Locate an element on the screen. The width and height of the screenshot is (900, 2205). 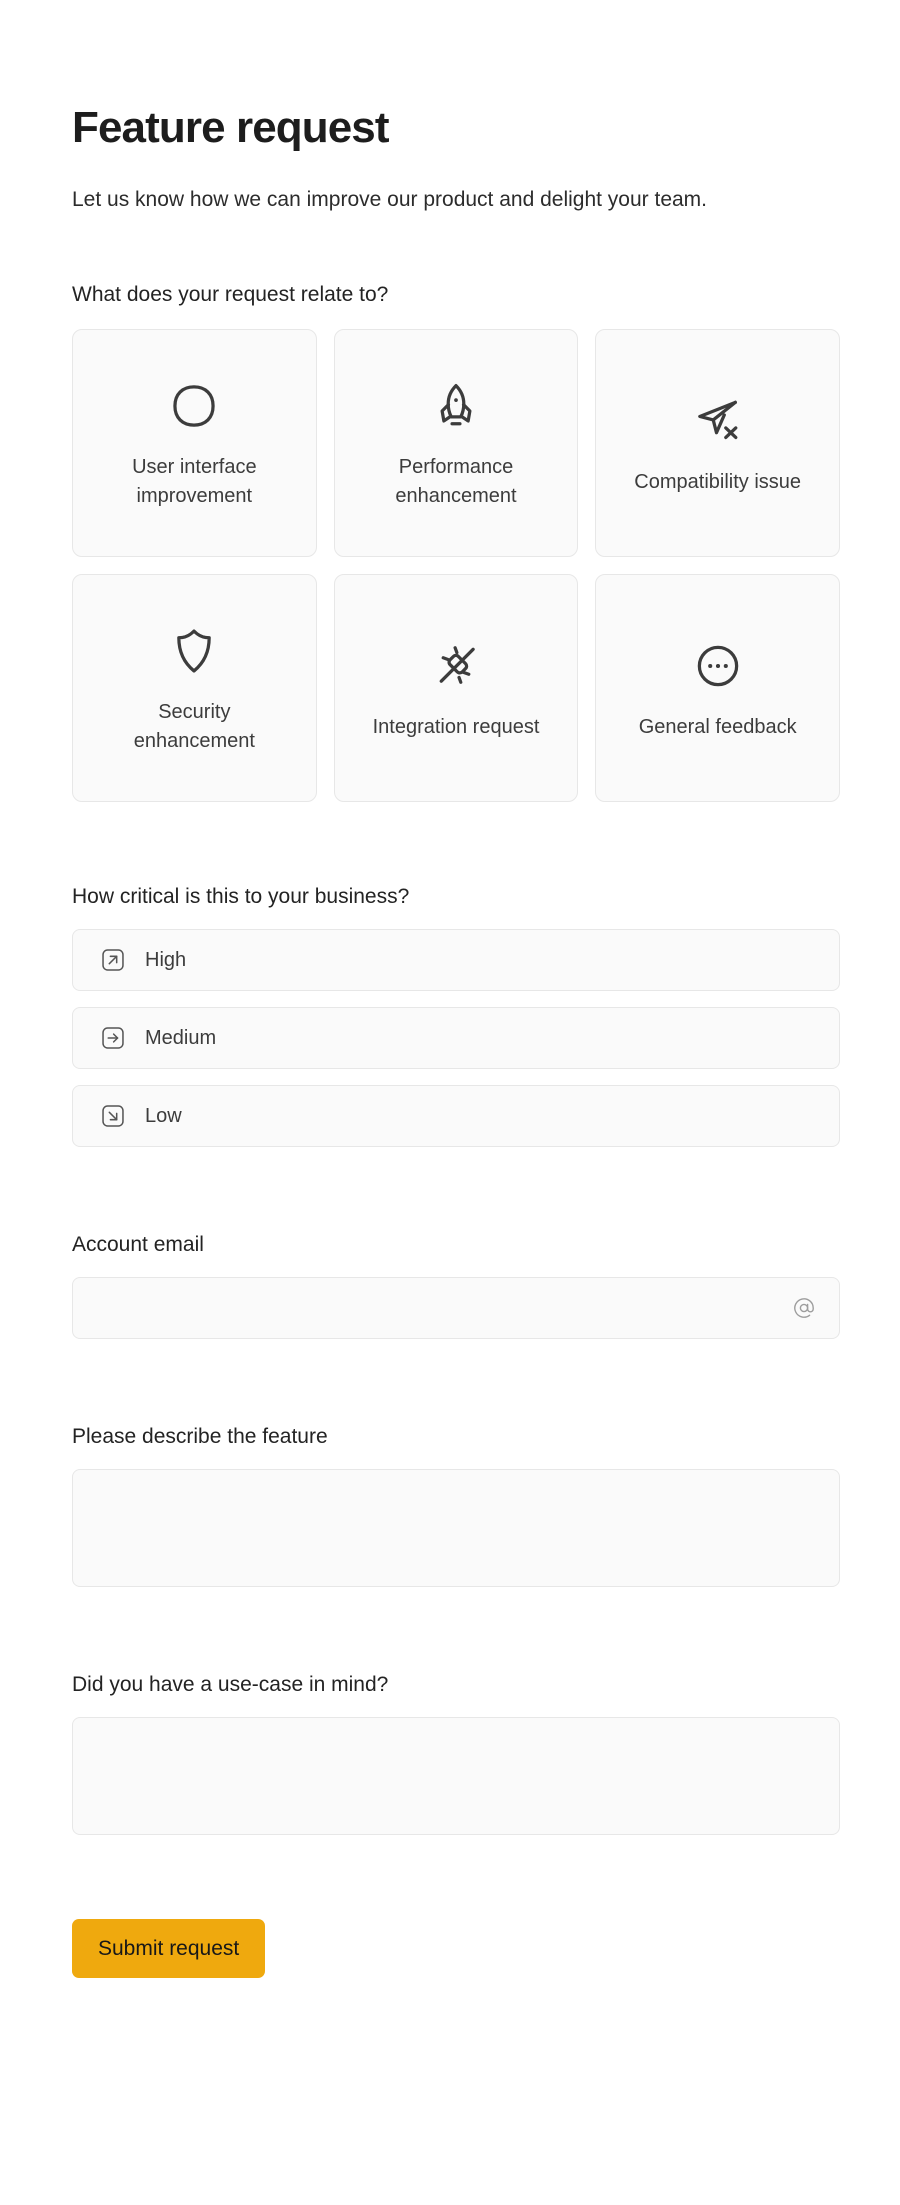
submit-section: Submit request is located at coordinates (460, 1949).